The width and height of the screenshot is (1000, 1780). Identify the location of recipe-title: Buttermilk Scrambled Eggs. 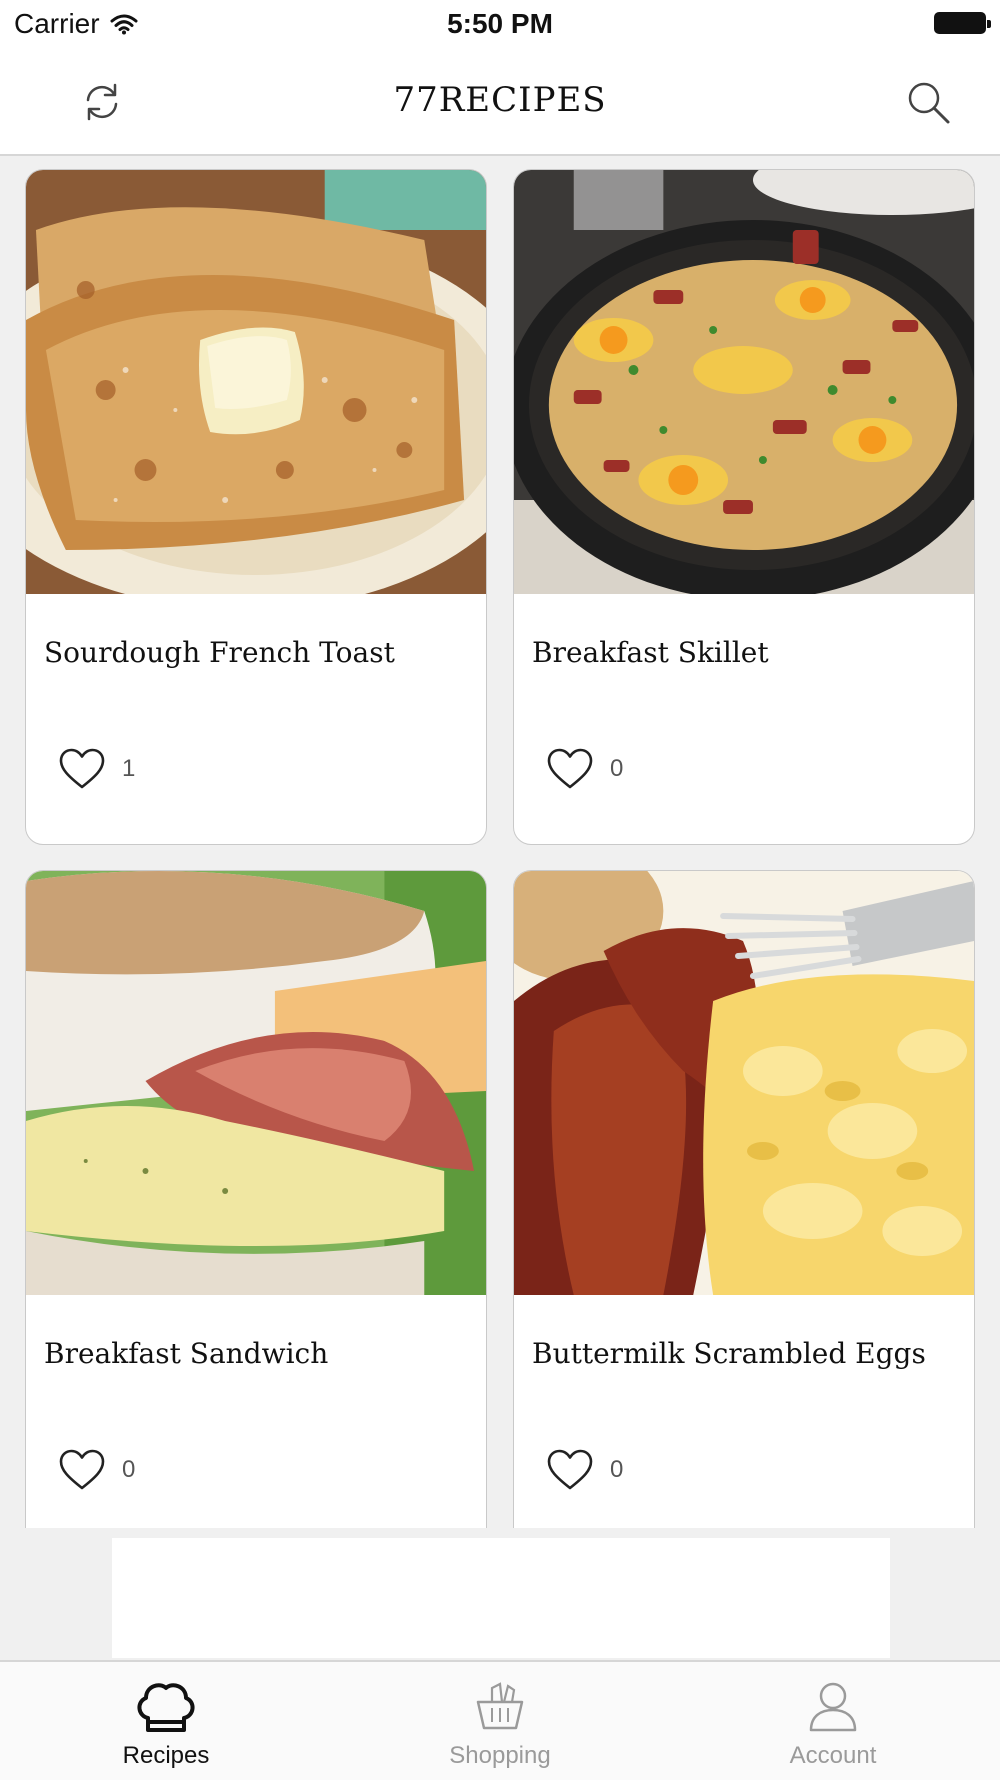
(729, 1353).